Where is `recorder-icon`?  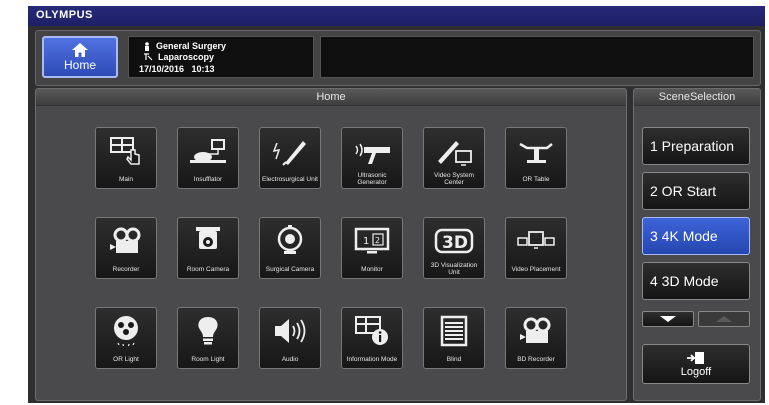
recorder-icon is located at coordinates (125, 240).